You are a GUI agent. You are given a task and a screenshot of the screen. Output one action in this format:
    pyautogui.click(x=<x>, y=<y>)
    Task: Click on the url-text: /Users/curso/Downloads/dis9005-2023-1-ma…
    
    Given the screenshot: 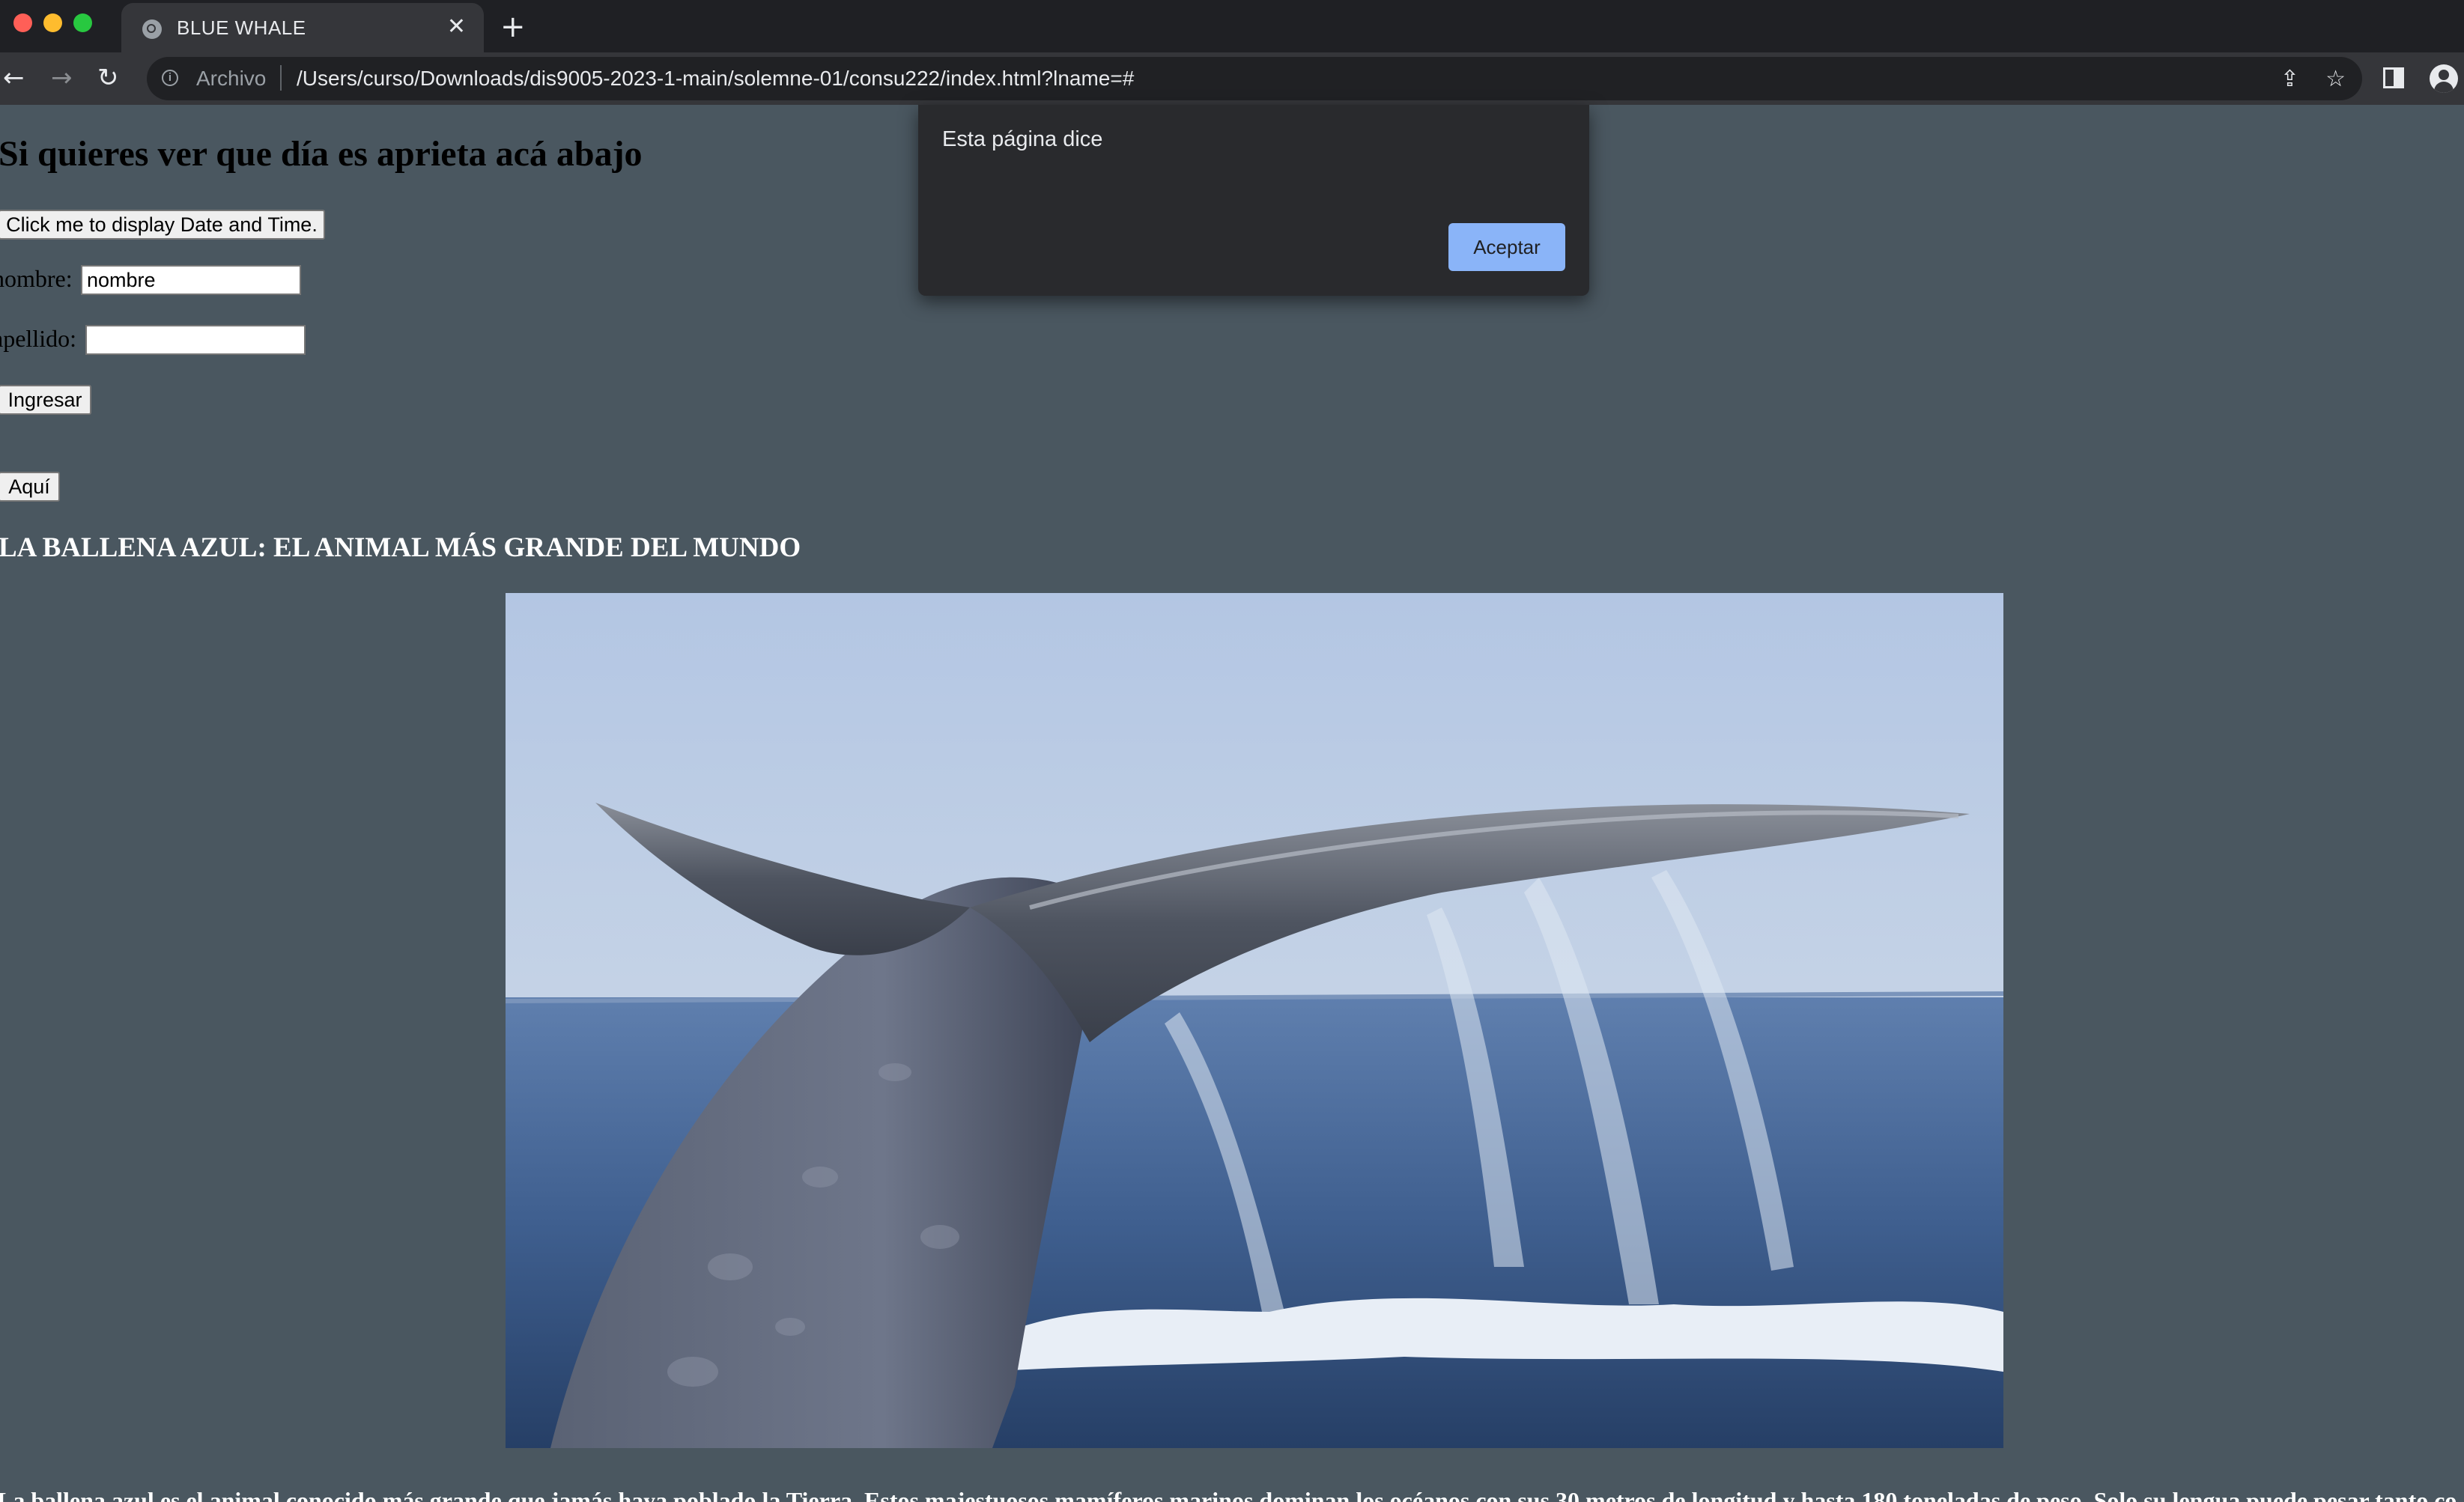 What is the action you would take?
    pyautogui.click(x=715, y=79)
    